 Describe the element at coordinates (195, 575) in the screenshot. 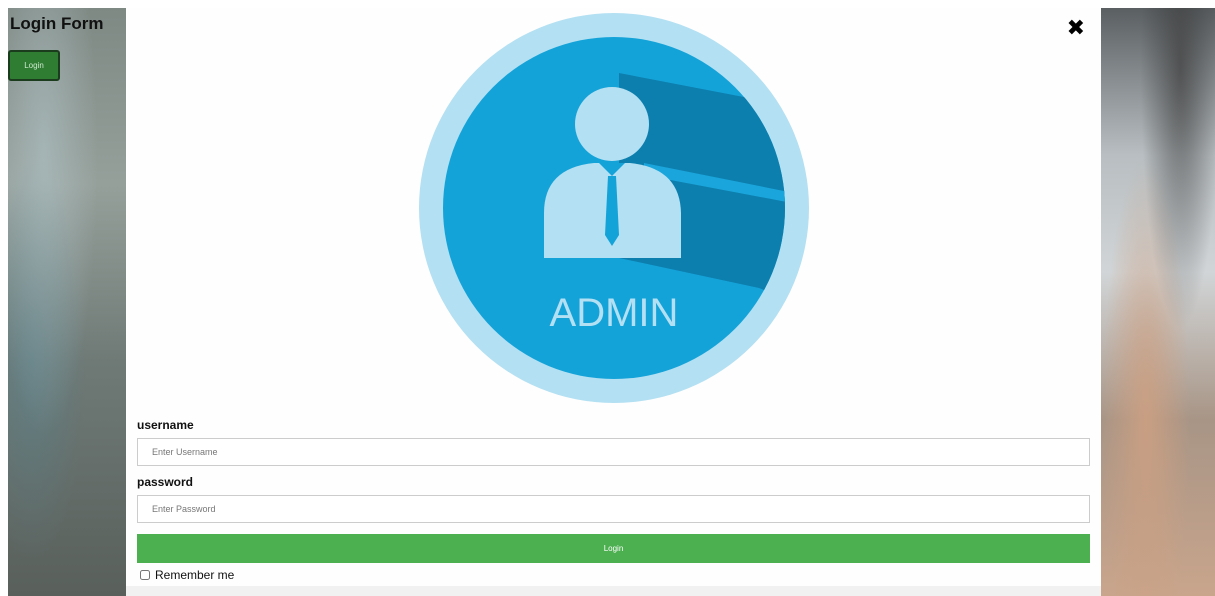

I see `remember-me-label: Remember me` at that location.